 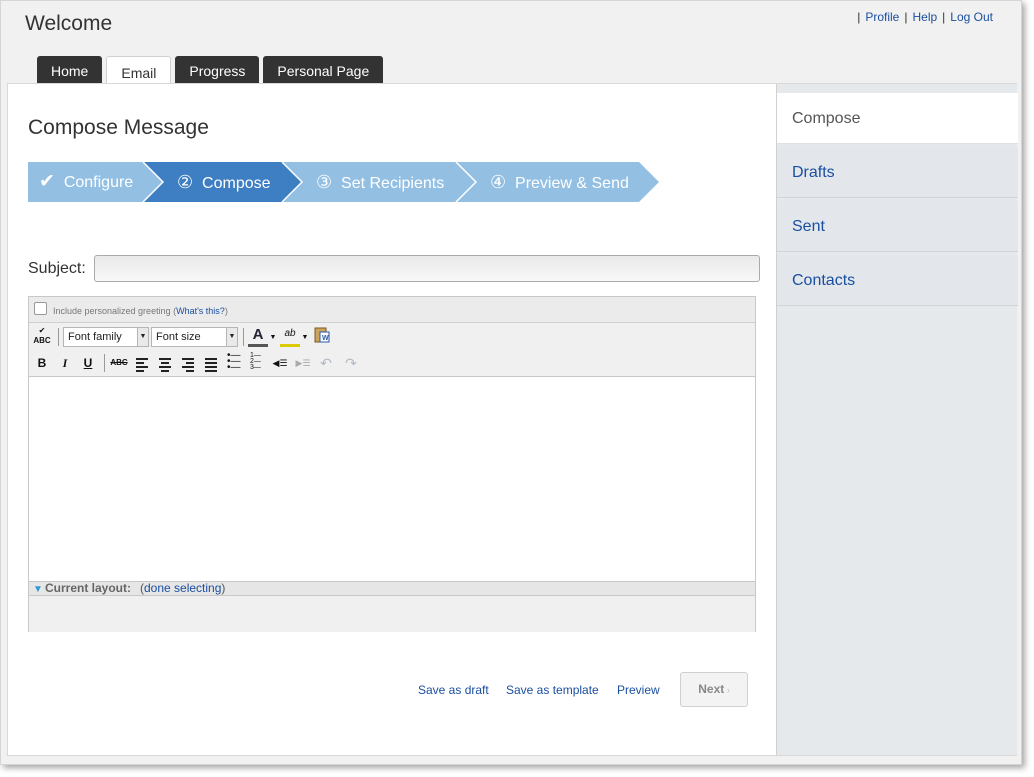 What do you see at coordinates (211, 363) in the screenshot?
I see `justify-icon` at bounding box center [211, 363].